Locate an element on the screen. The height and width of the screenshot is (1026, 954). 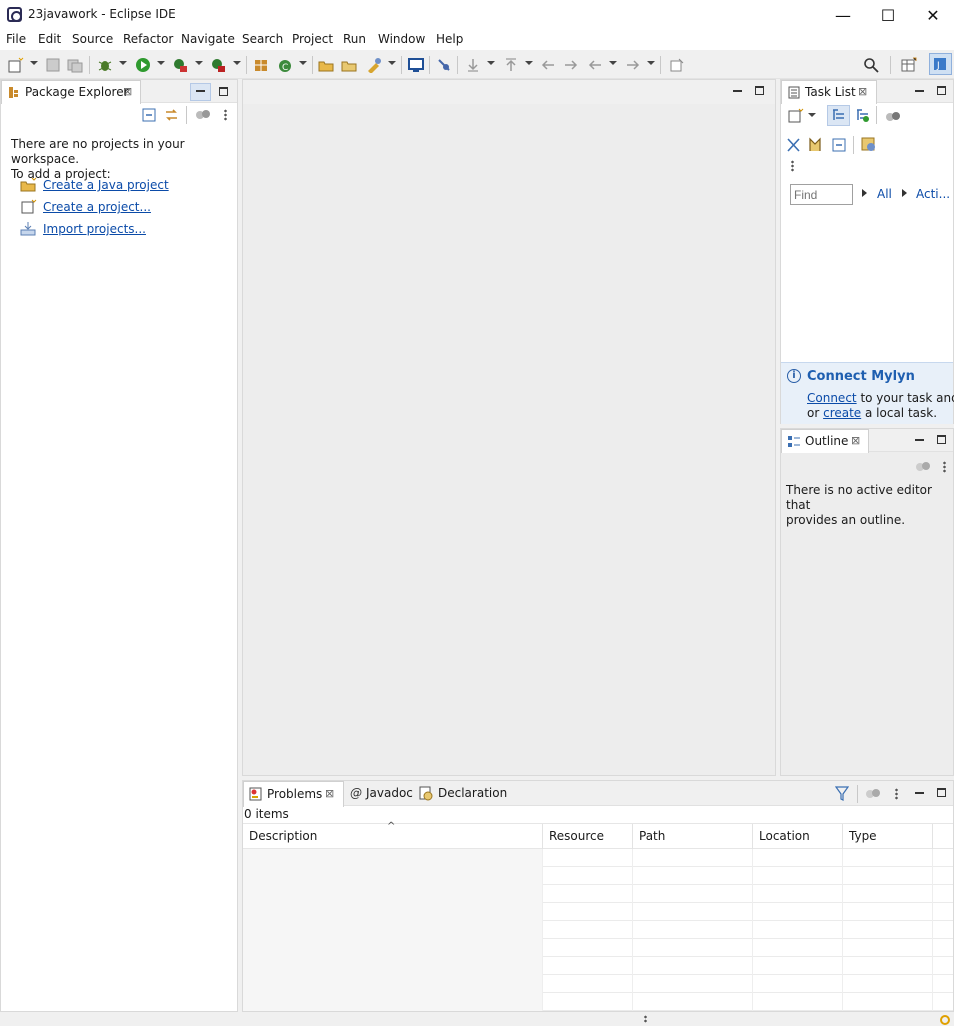
new-icon is located at coordinates (16, 65).